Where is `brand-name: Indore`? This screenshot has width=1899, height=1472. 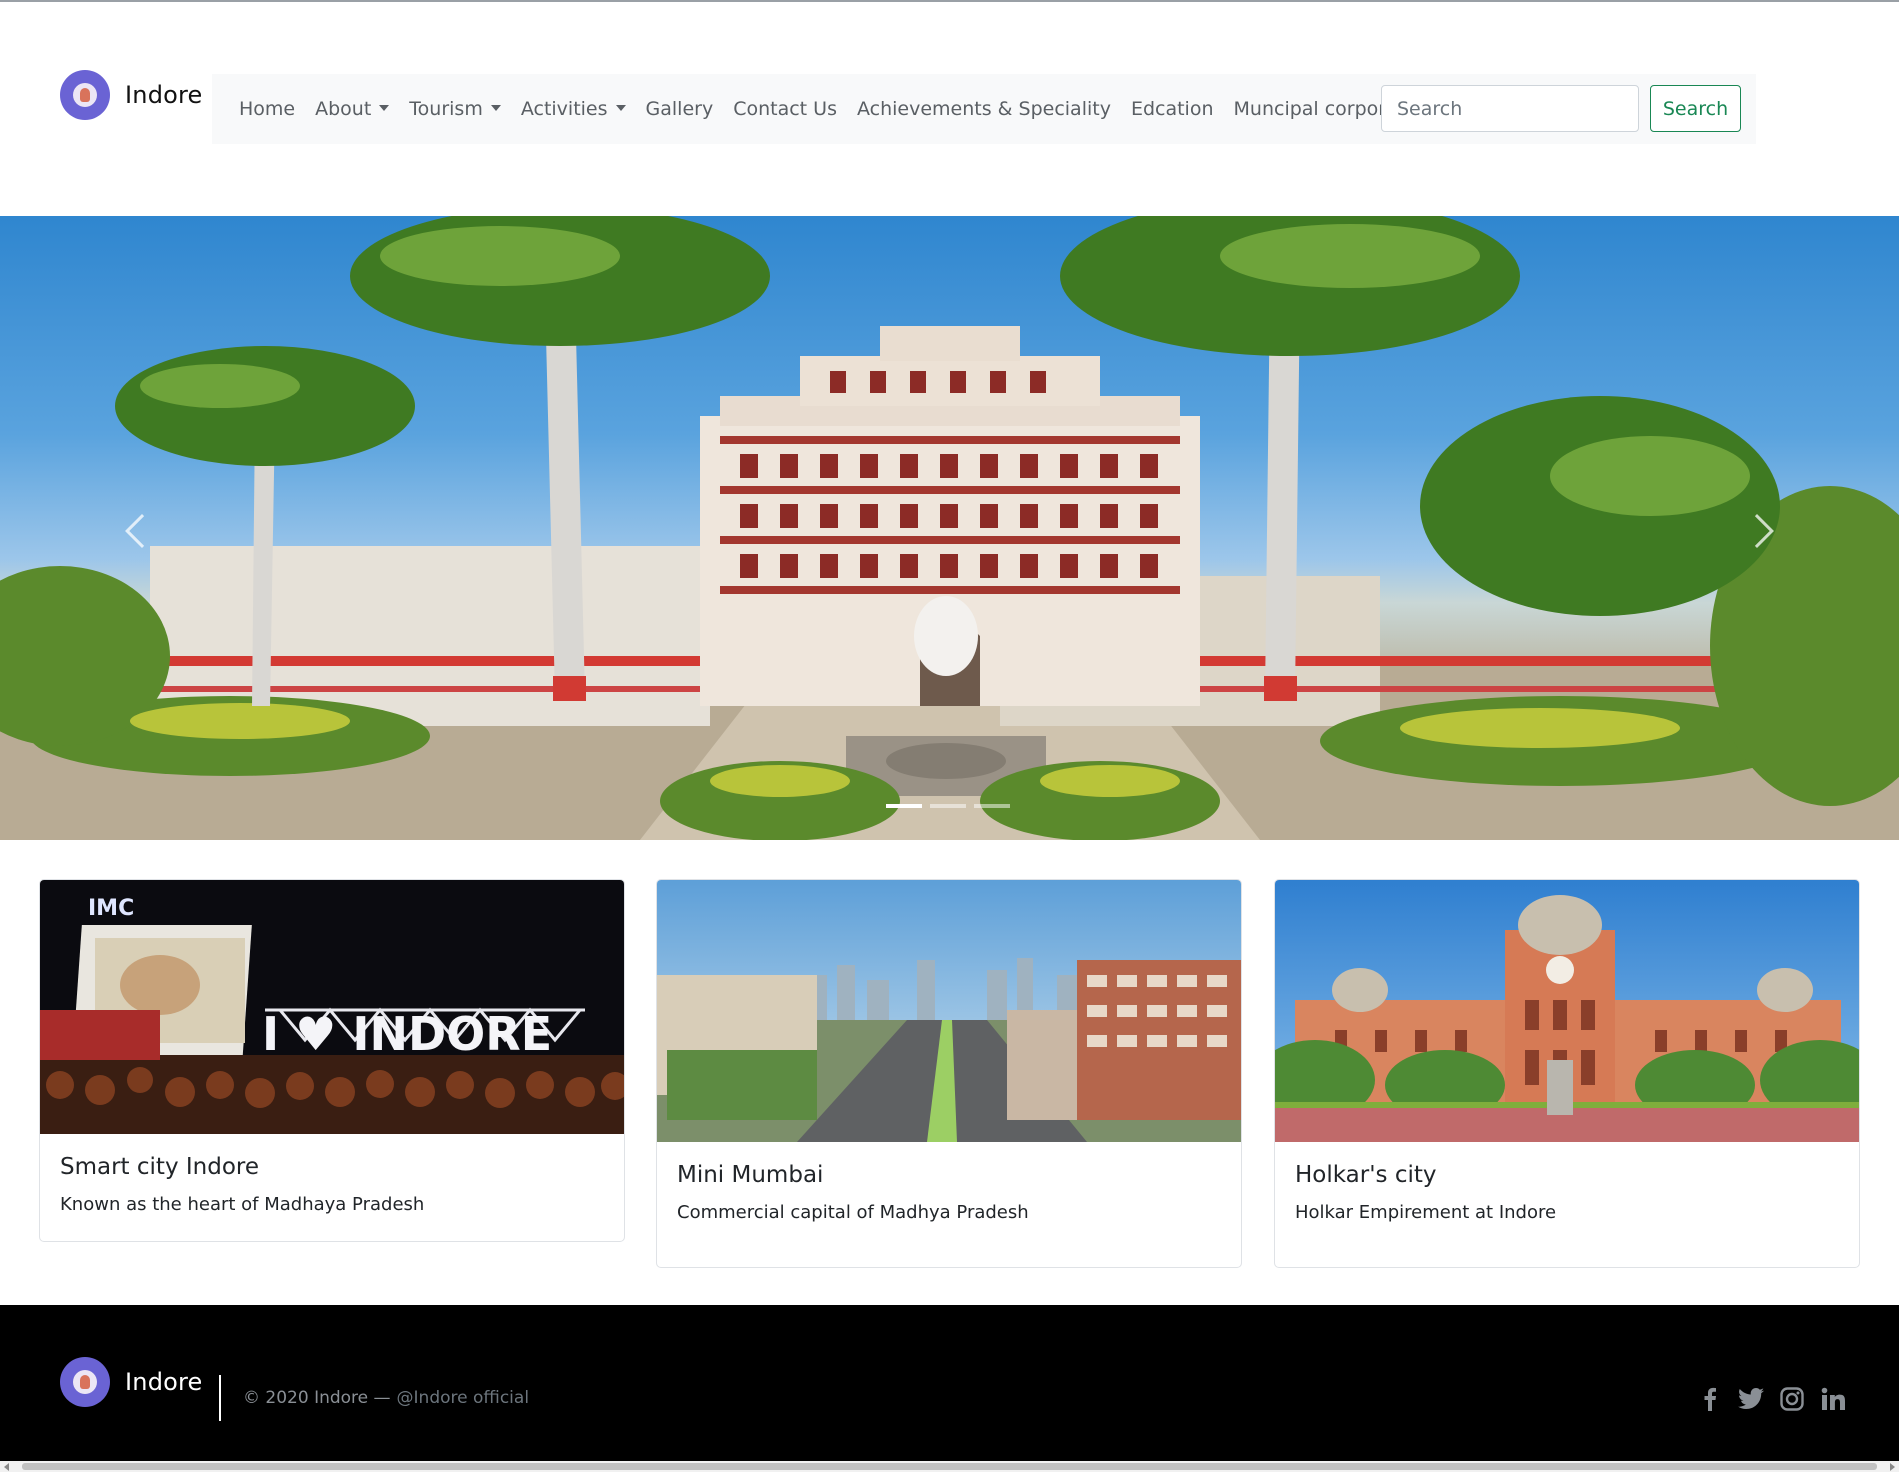
brand-name: Indore is located at coordinates (164, 95).